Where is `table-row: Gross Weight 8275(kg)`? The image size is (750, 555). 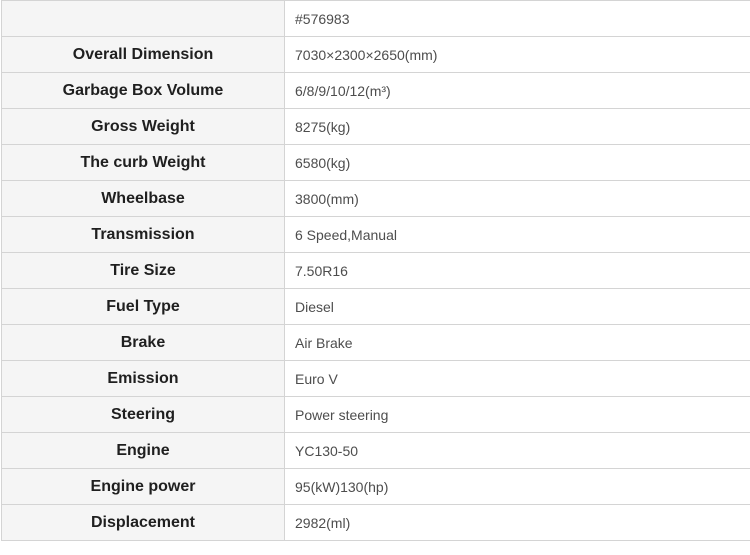 table-row: Gross Weight 8275(kg) is located at coordinates (375, 126).